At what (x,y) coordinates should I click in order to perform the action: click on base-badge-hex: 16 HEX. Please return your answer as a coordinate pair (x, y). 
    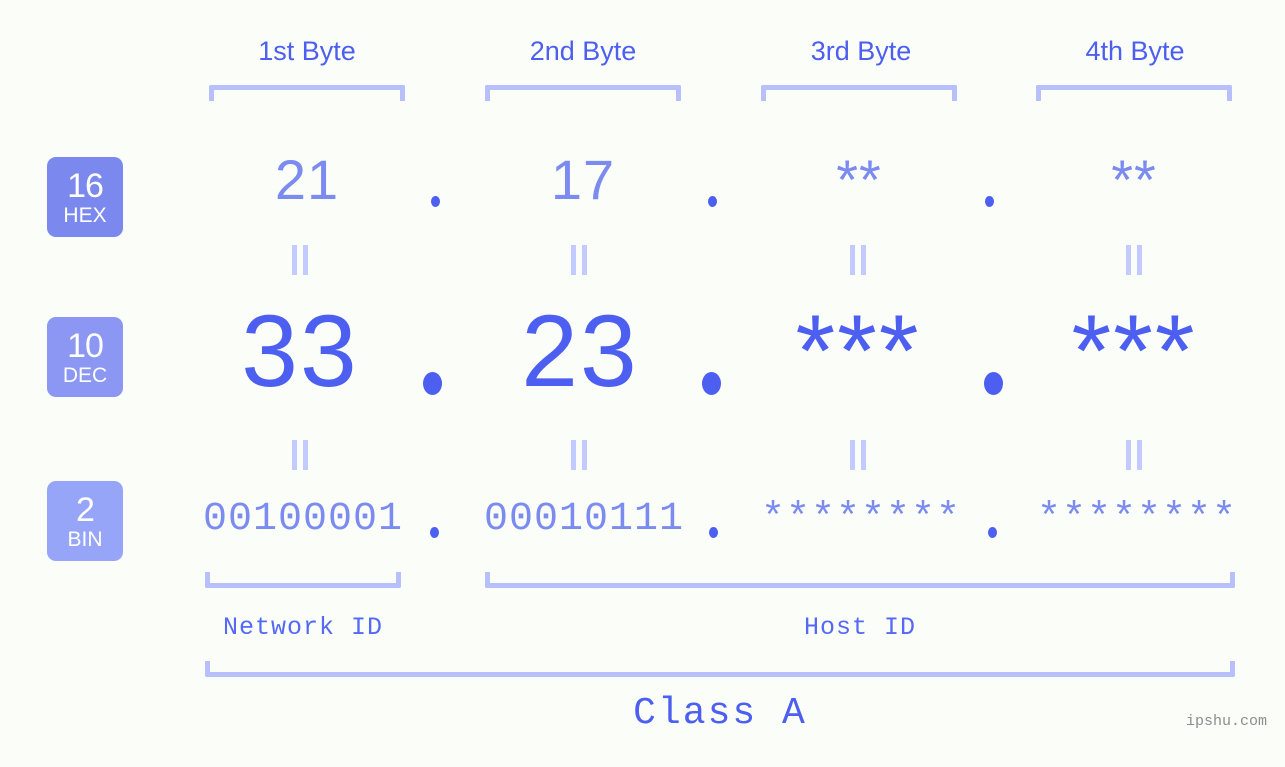
    Looking at the image, I should click on (85, 197).